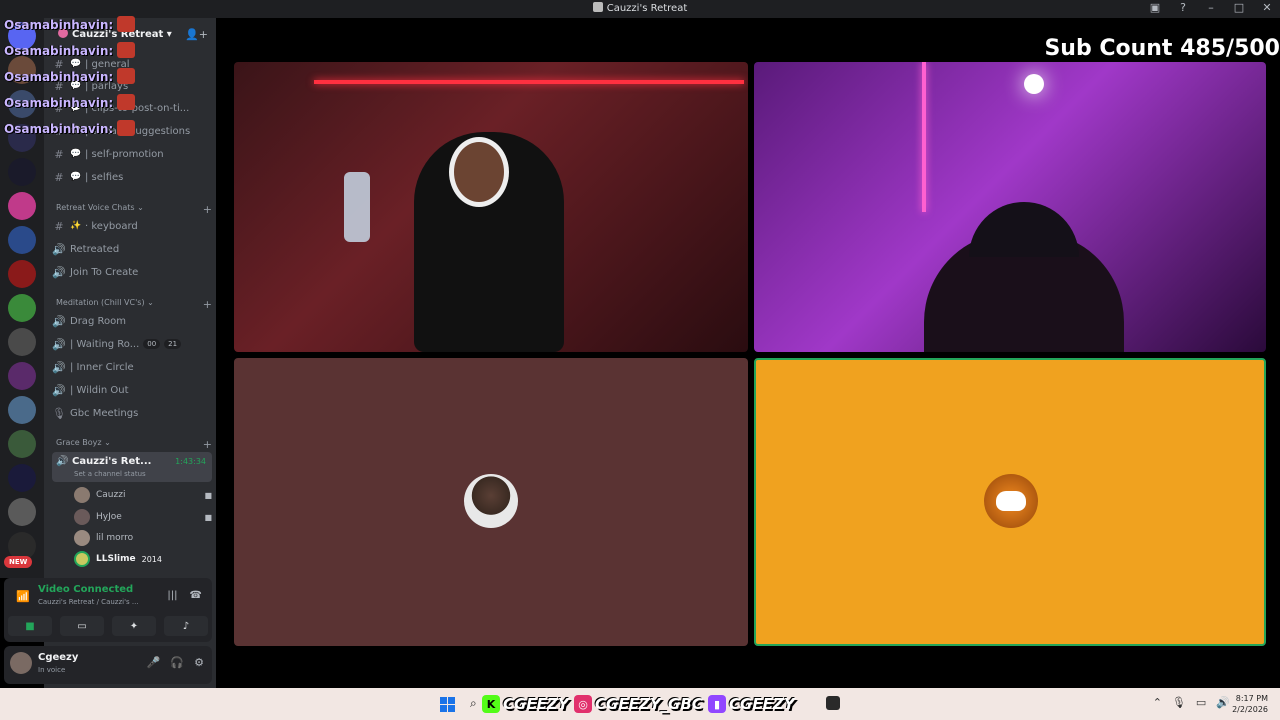  Describe the element at coordinates (132, 344) in the screenshot. I see `voice-channel-waiting-room: 🔊 | Waiting Ro... 00 21` at that location.